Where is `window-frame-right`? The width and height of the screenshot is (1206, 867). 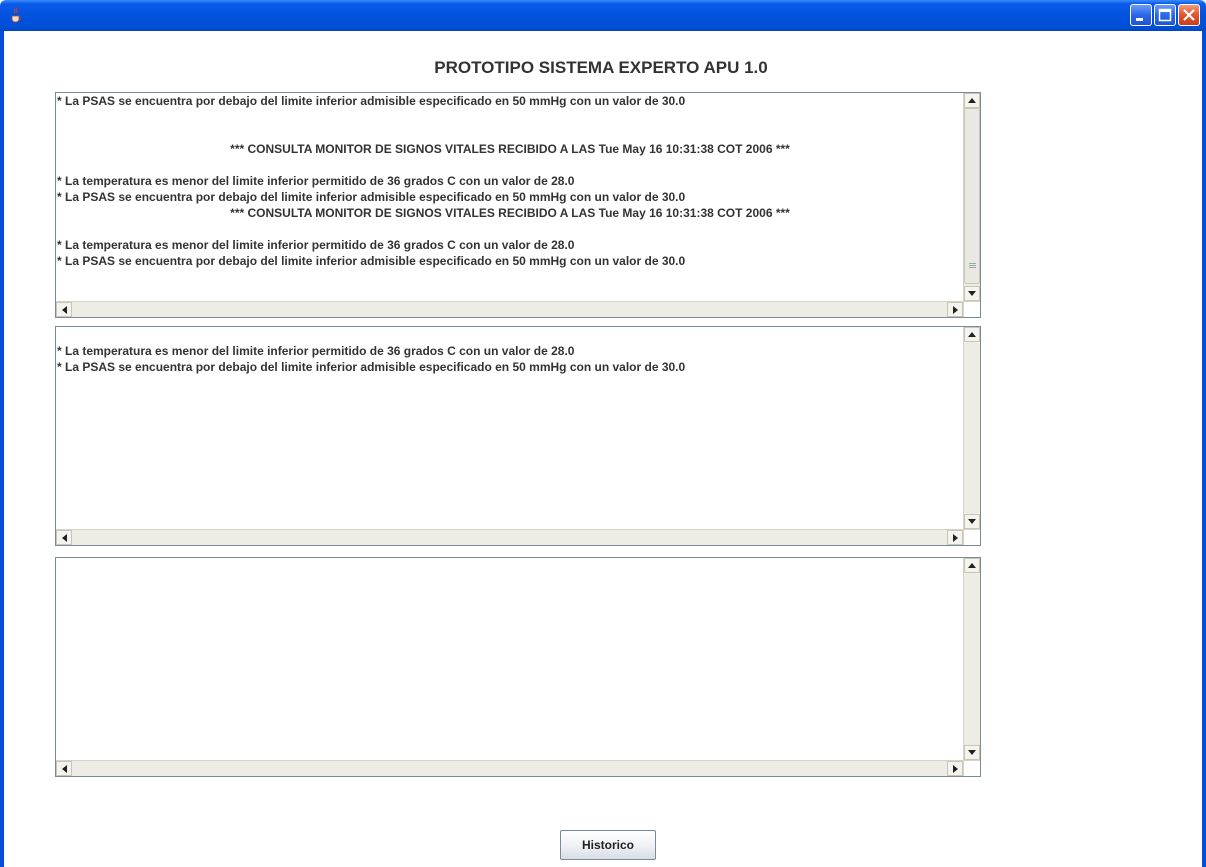 window-frame-right is located at coordinates (1204, 449).